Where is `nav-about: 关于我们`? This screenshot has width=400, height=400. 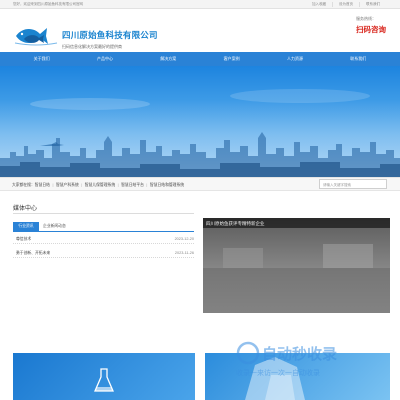
nav-about: 关于我们 is located at coordinates (42, 59).